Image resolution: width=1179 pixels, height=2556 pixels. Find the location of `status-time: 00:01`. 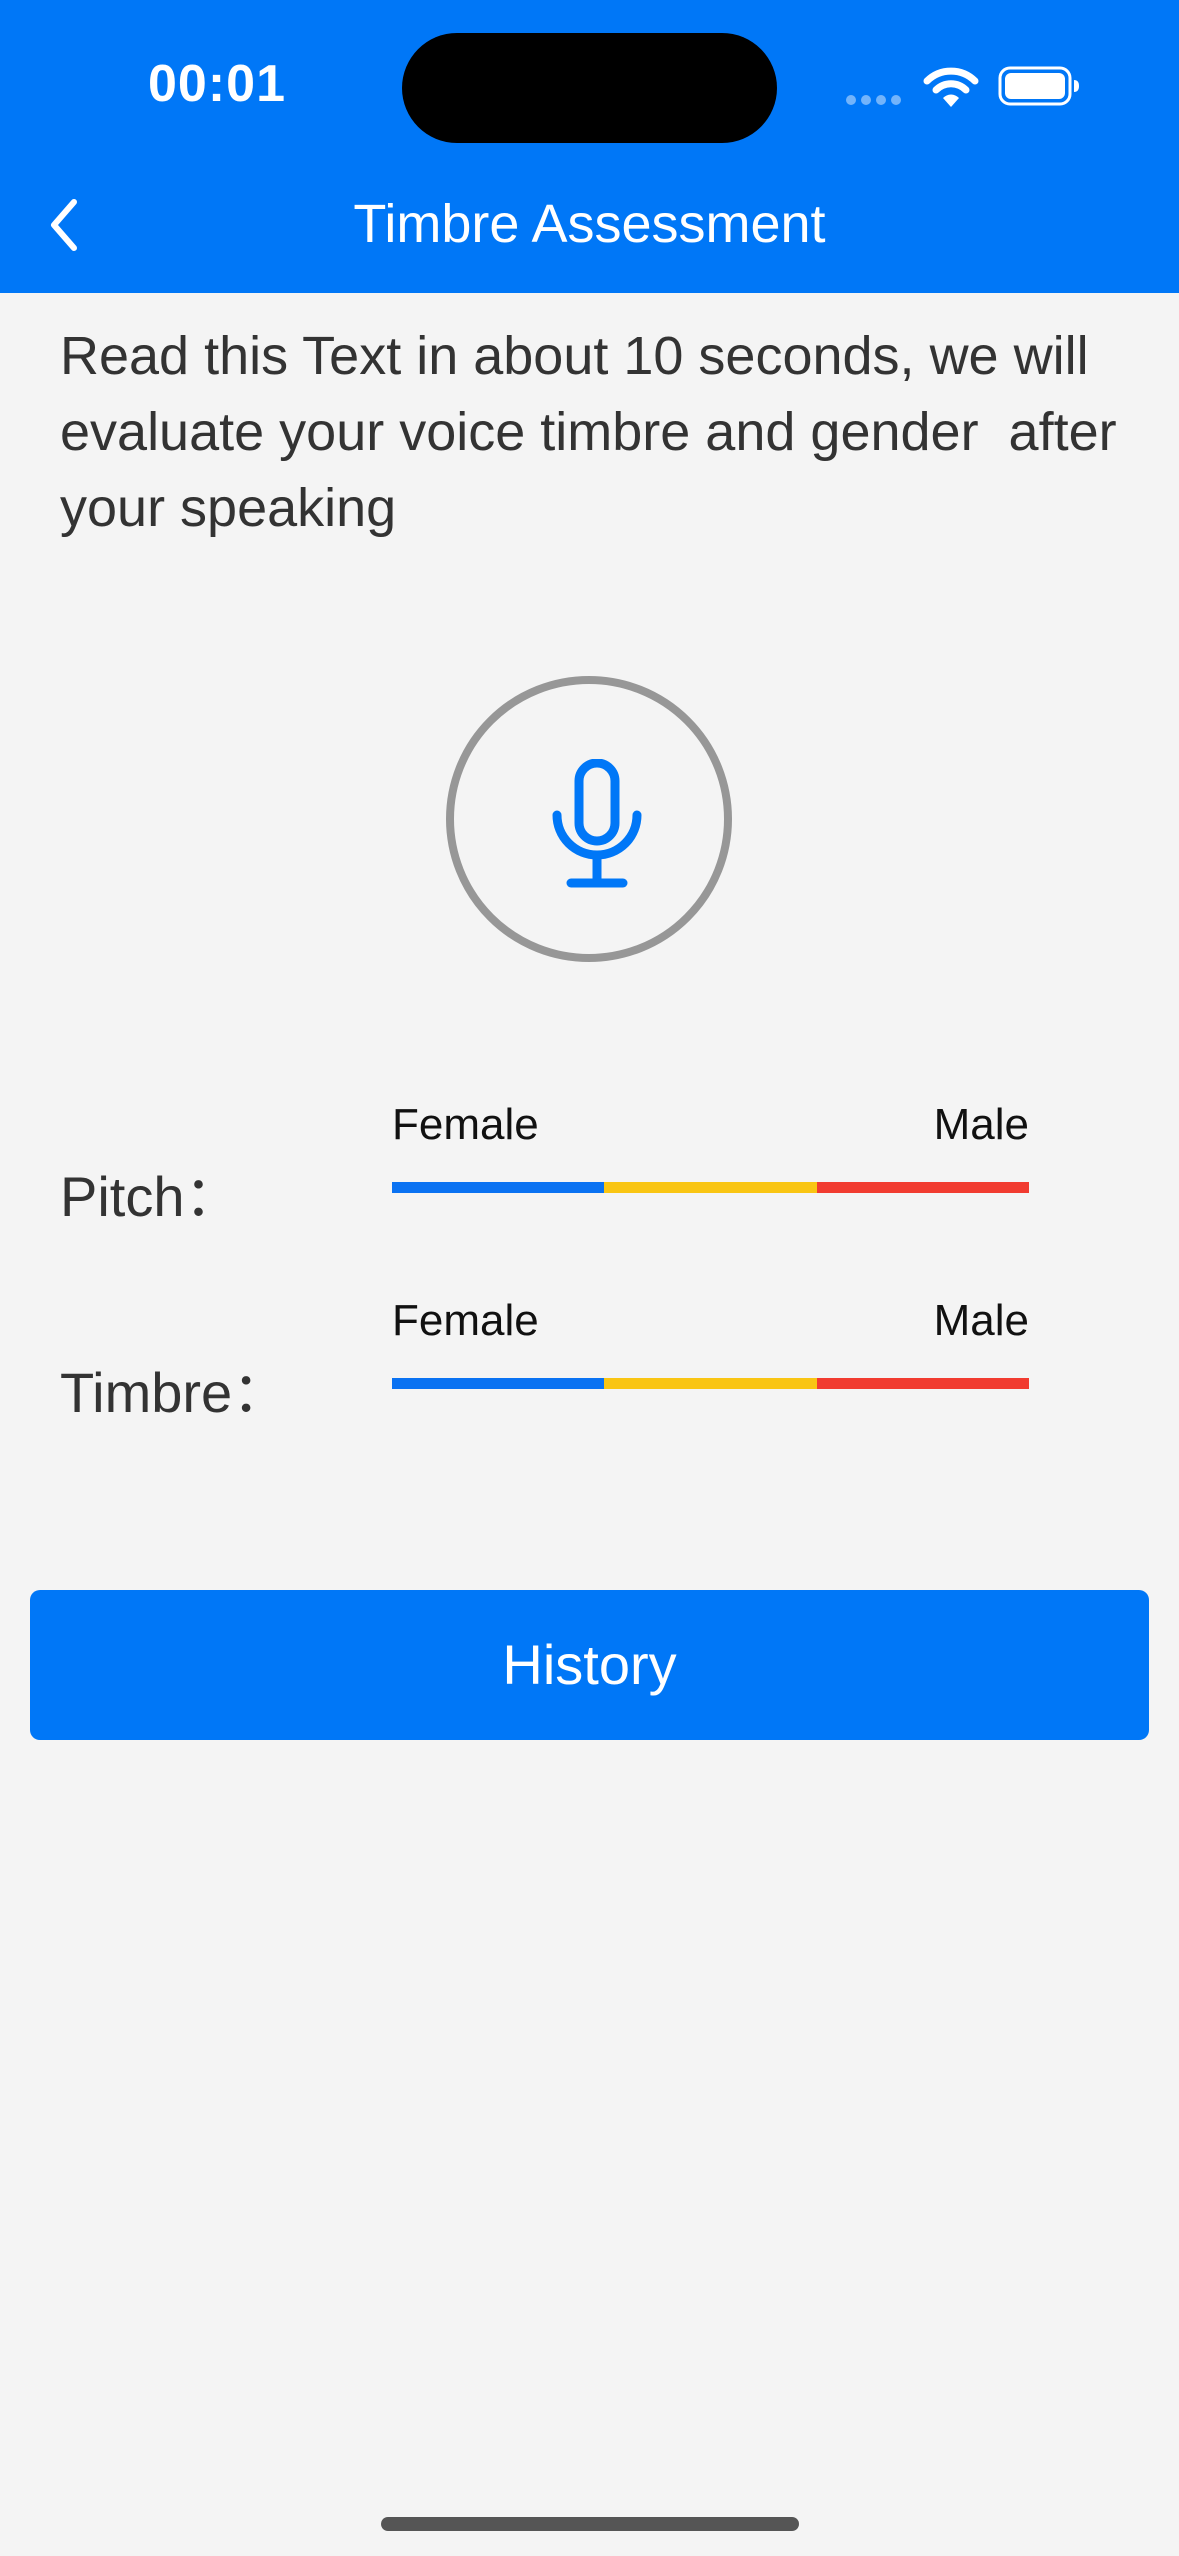

status-time: 00:01 is located at coordinates (217, 84).